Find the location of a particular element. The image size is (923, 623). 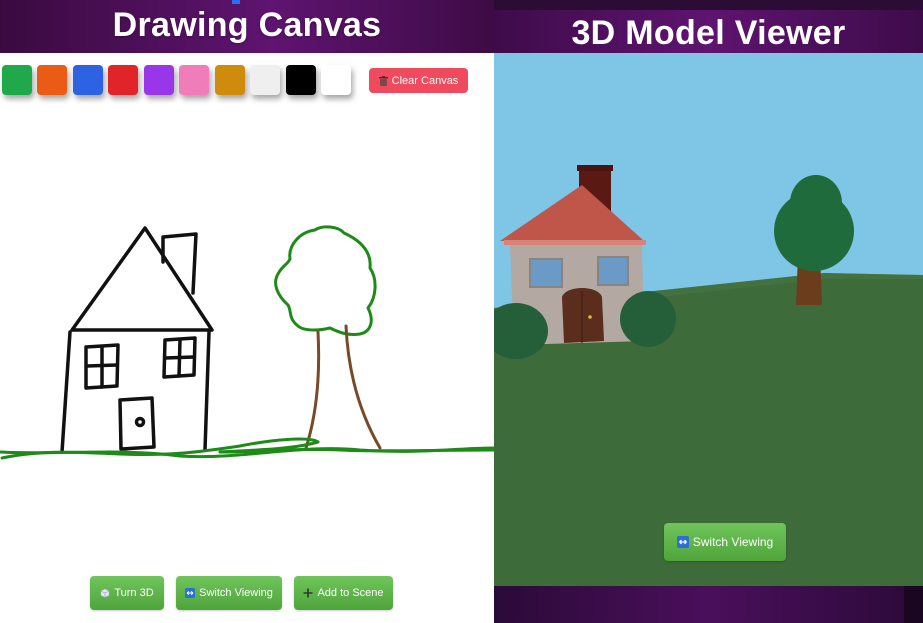

viewer-switch-viewing-label: Switch Viewing is located at coordinates (733, 542).